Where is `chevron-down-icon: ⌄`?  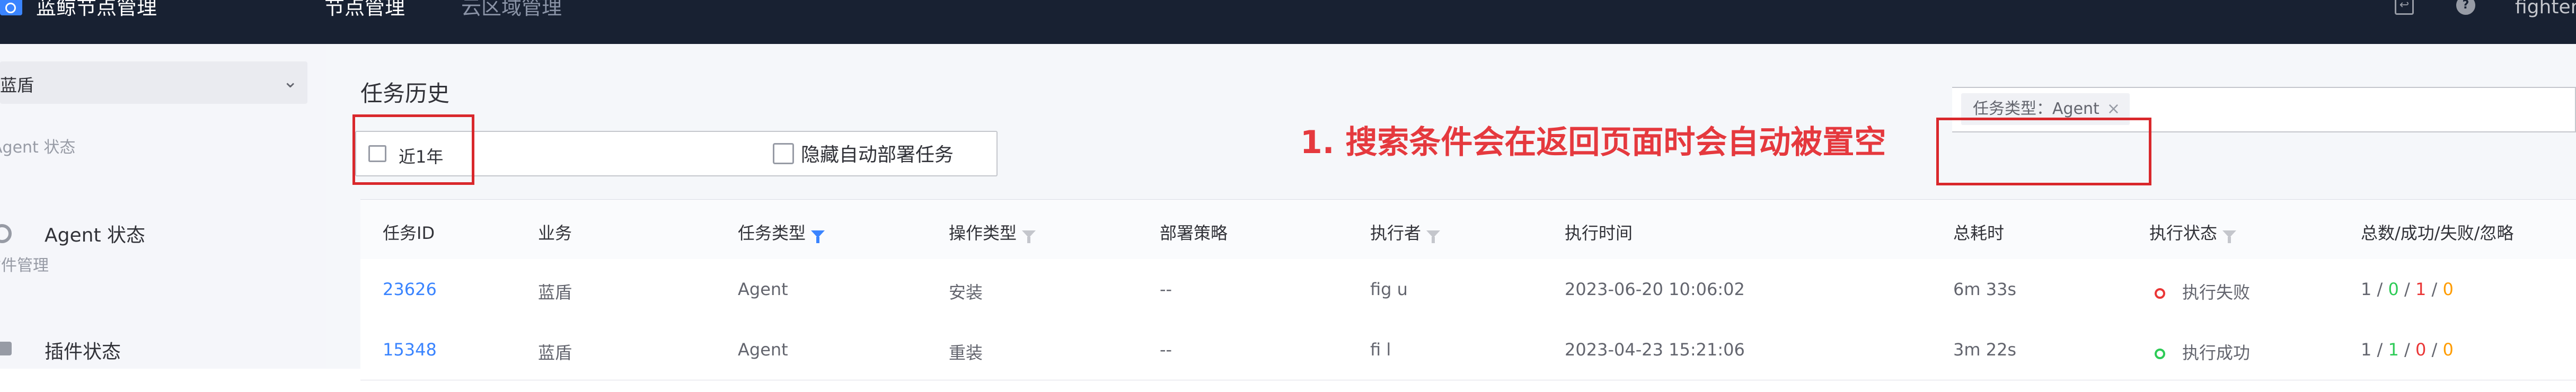
chevron-down-icon: ⌄ is located at coordinates (290, 82).